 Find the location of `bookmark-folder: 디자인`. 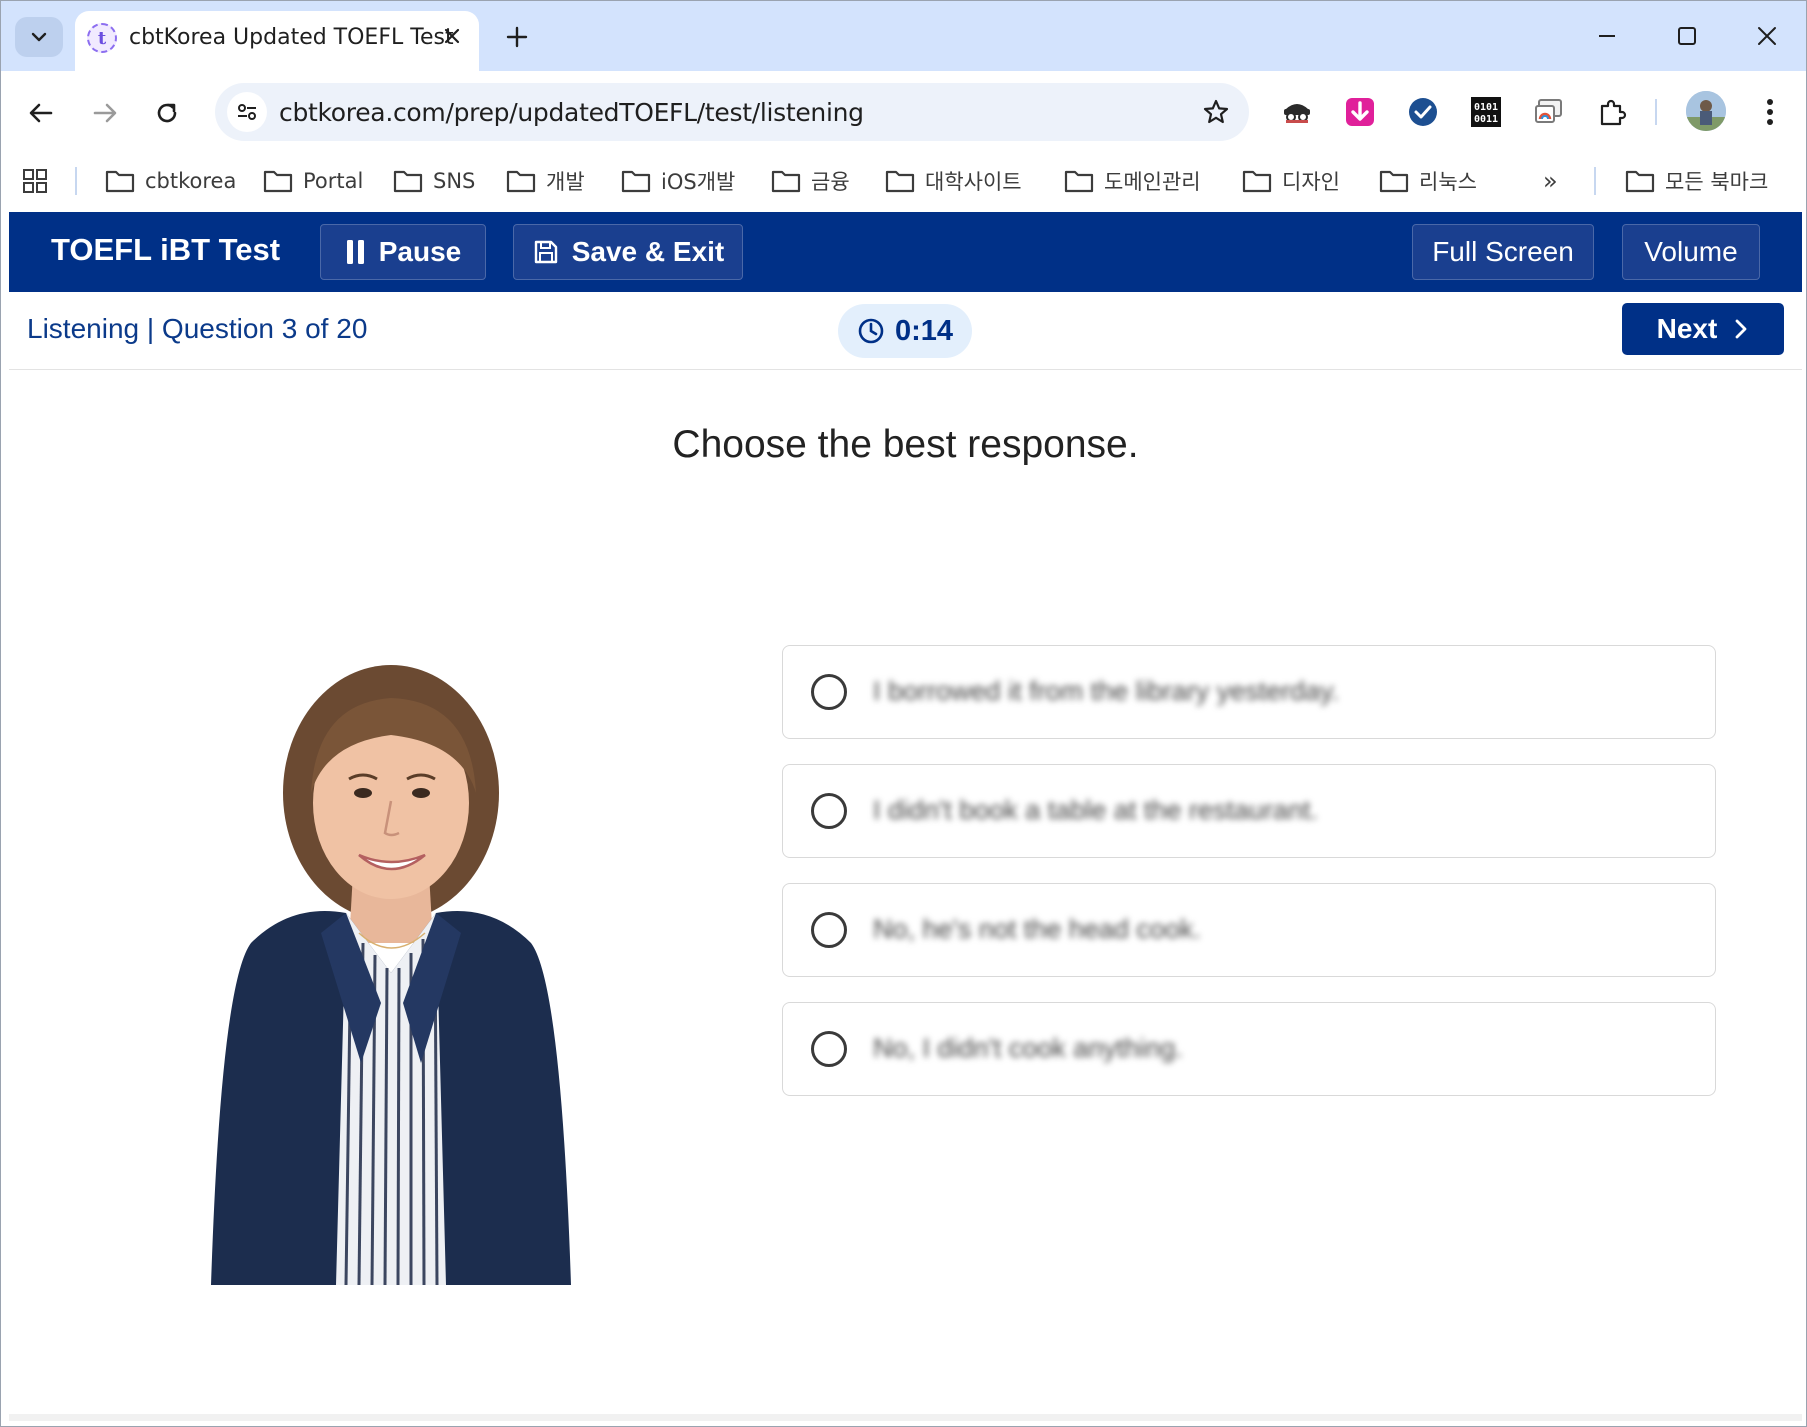

bookmark-folder: 디자인 is located at coordinates (1291, 181).